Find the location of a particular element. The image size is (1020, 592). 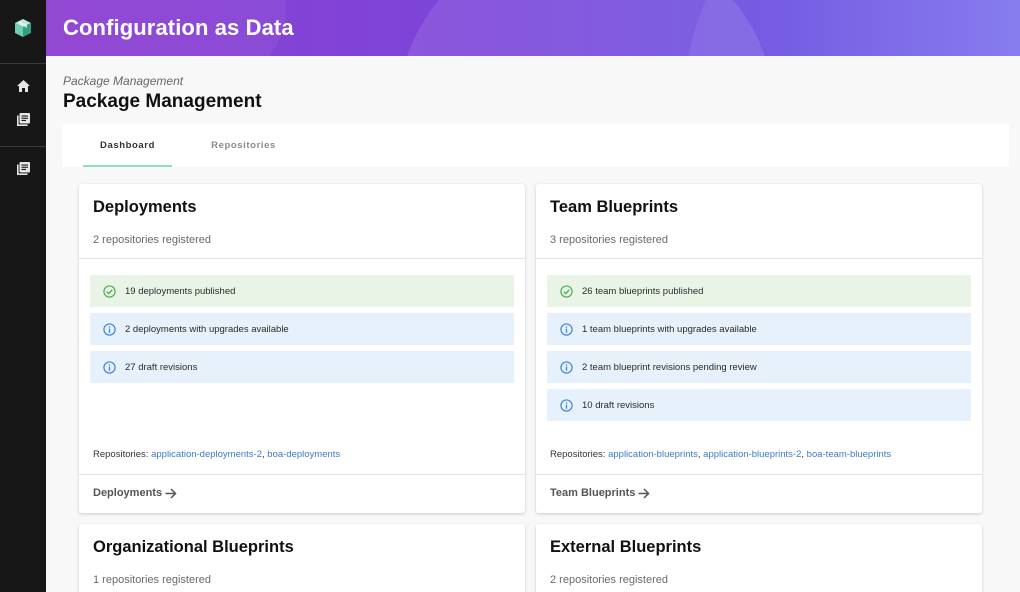

stat-published: 19 deployments published is located at coordinates (302, 291).